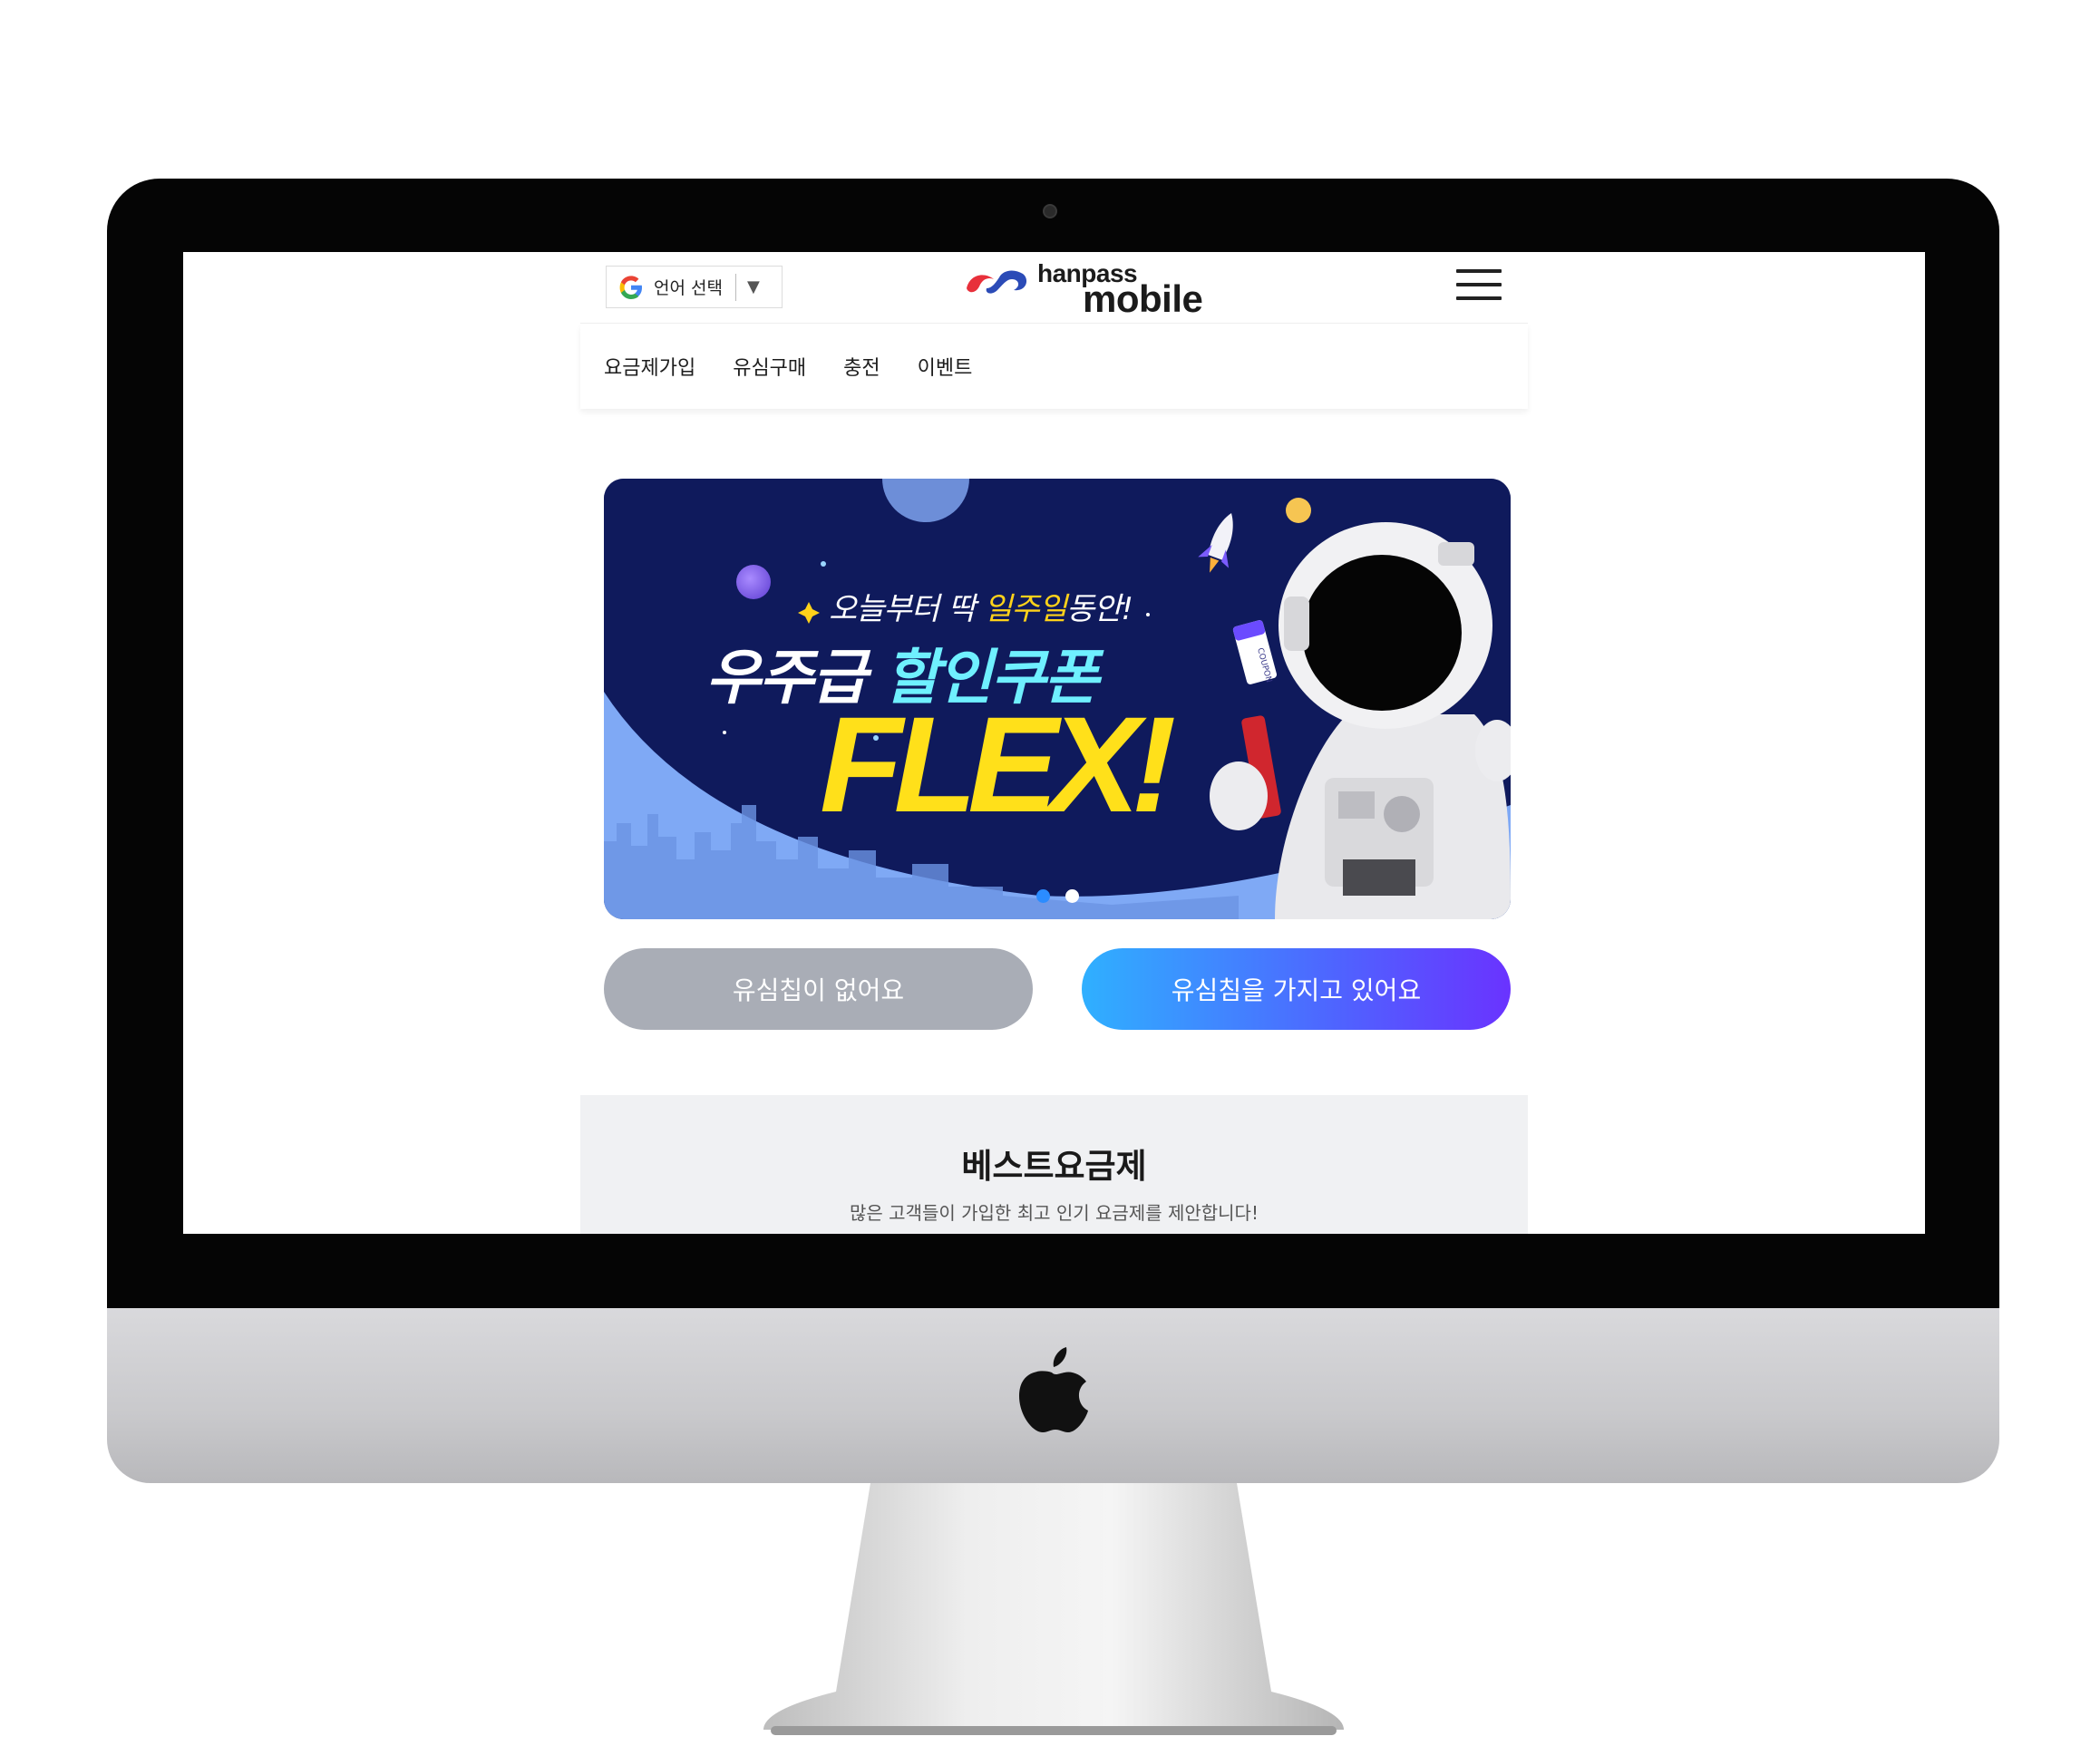  Describe the element at coordinates (997, 282) in the screenshot. I see `hanpass-logo-mark-icon` at that location.